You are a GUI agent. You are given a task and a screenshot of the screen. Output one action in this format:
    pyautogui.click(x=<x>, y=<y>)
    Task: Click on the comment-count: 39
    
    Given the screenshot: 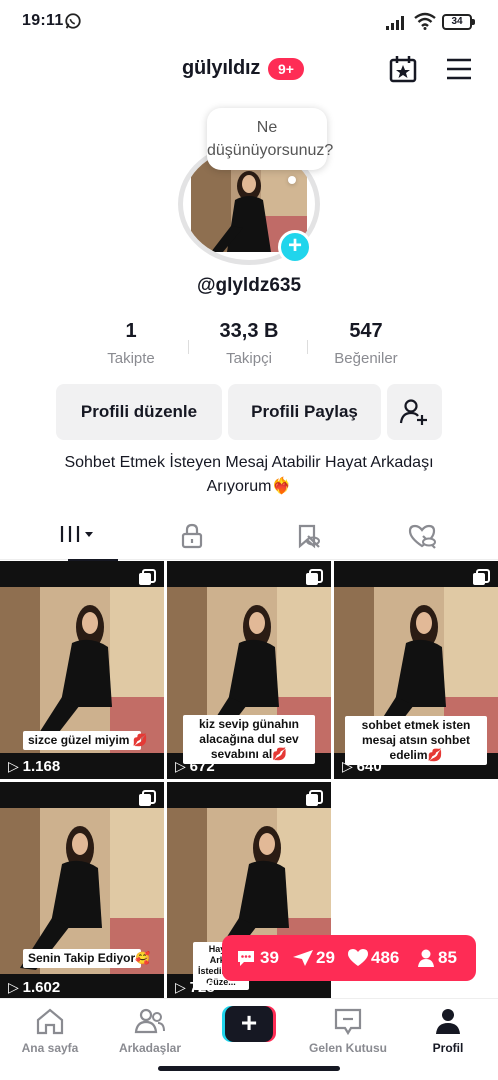 What is the action you would take?
    pyautogui.click(x=269, y=957)
    